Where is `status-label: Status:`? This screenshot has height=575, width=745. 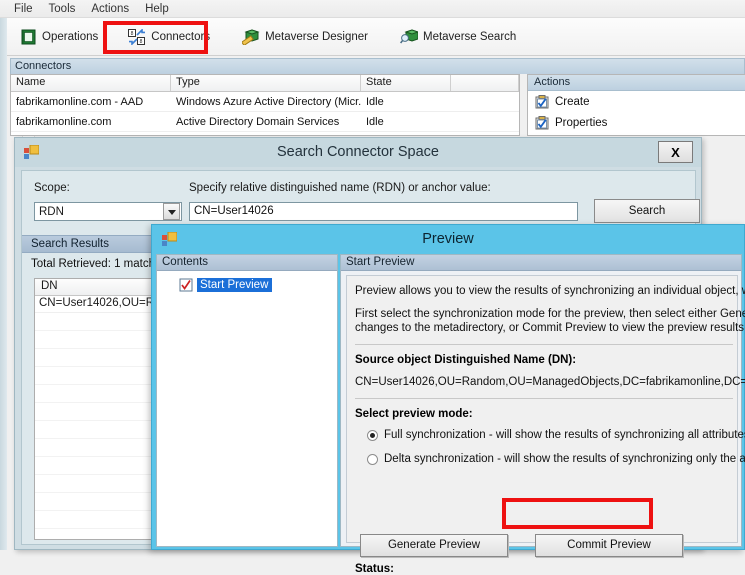 status-label: Status: is located at coordinates (374, 569).